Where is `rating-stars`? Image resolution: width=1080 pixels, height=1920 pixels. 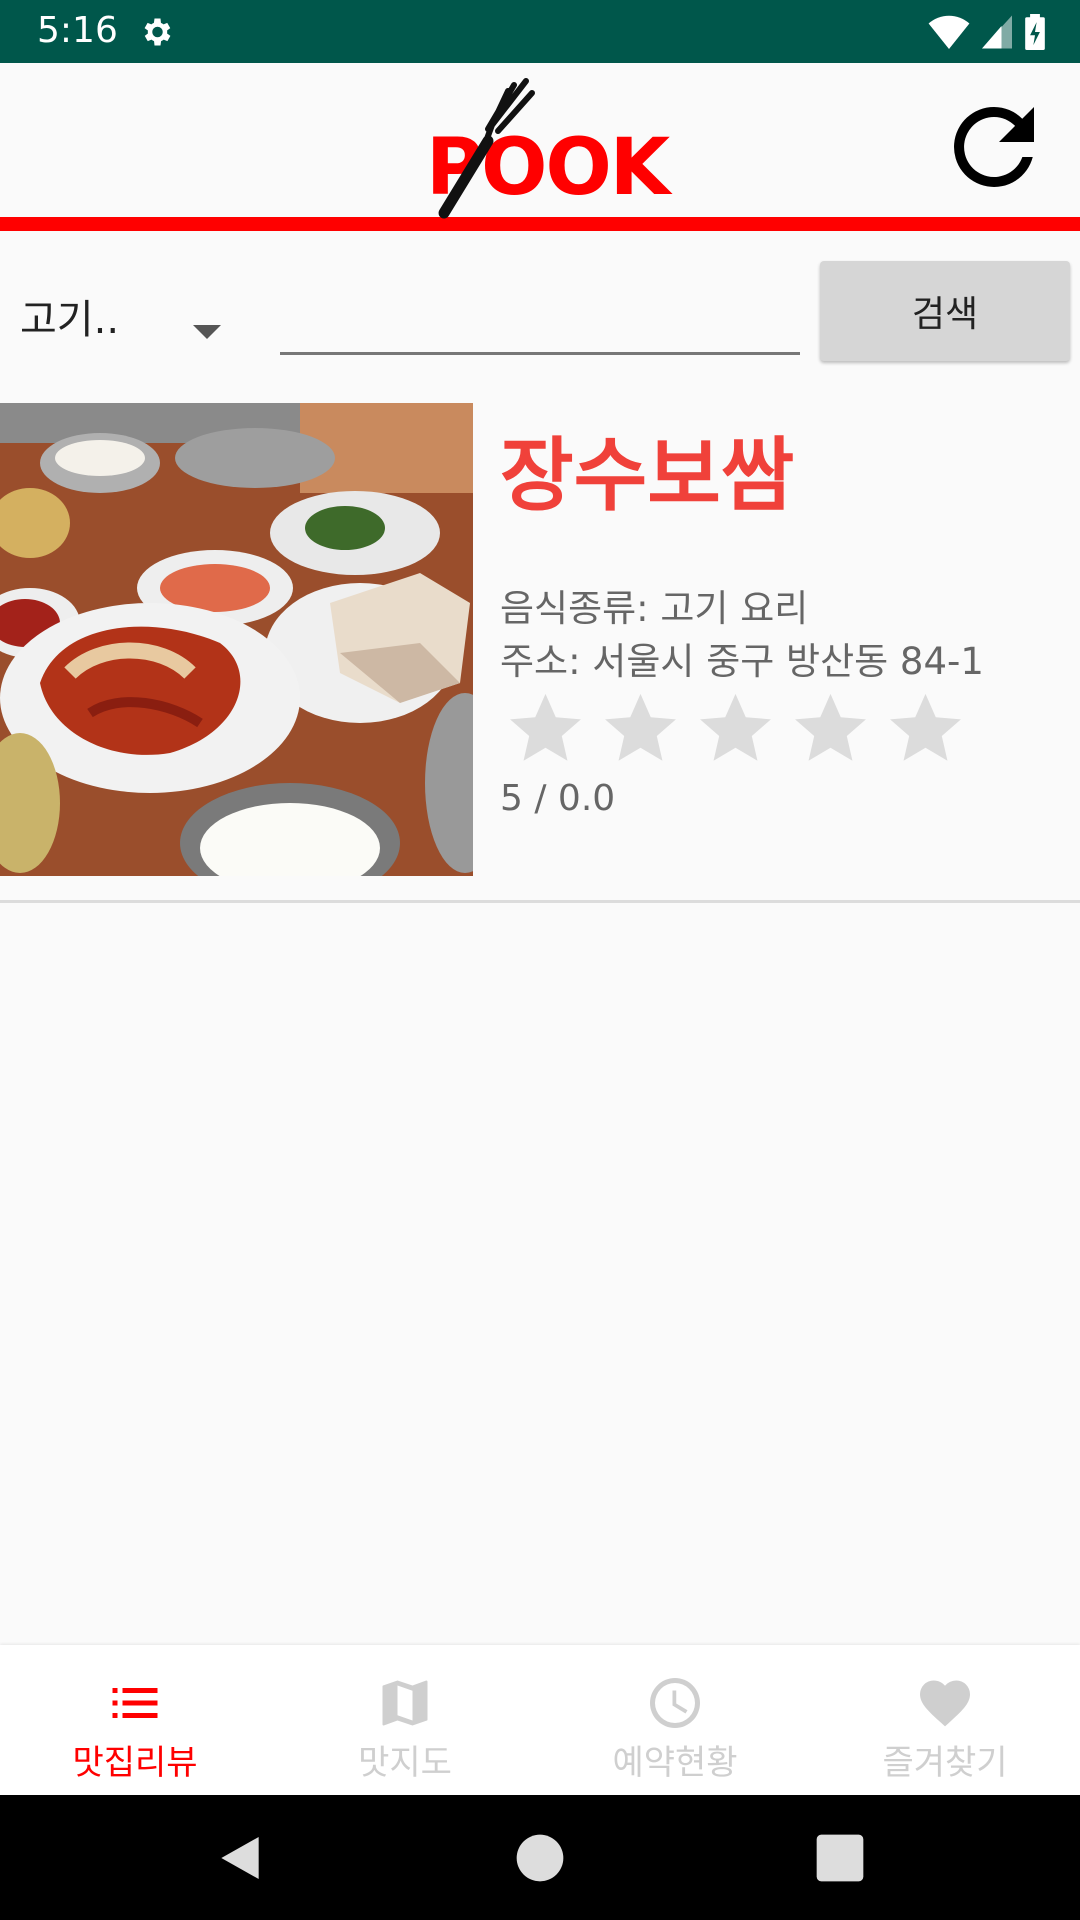 rating-stars is located at coordinates (735, 727).